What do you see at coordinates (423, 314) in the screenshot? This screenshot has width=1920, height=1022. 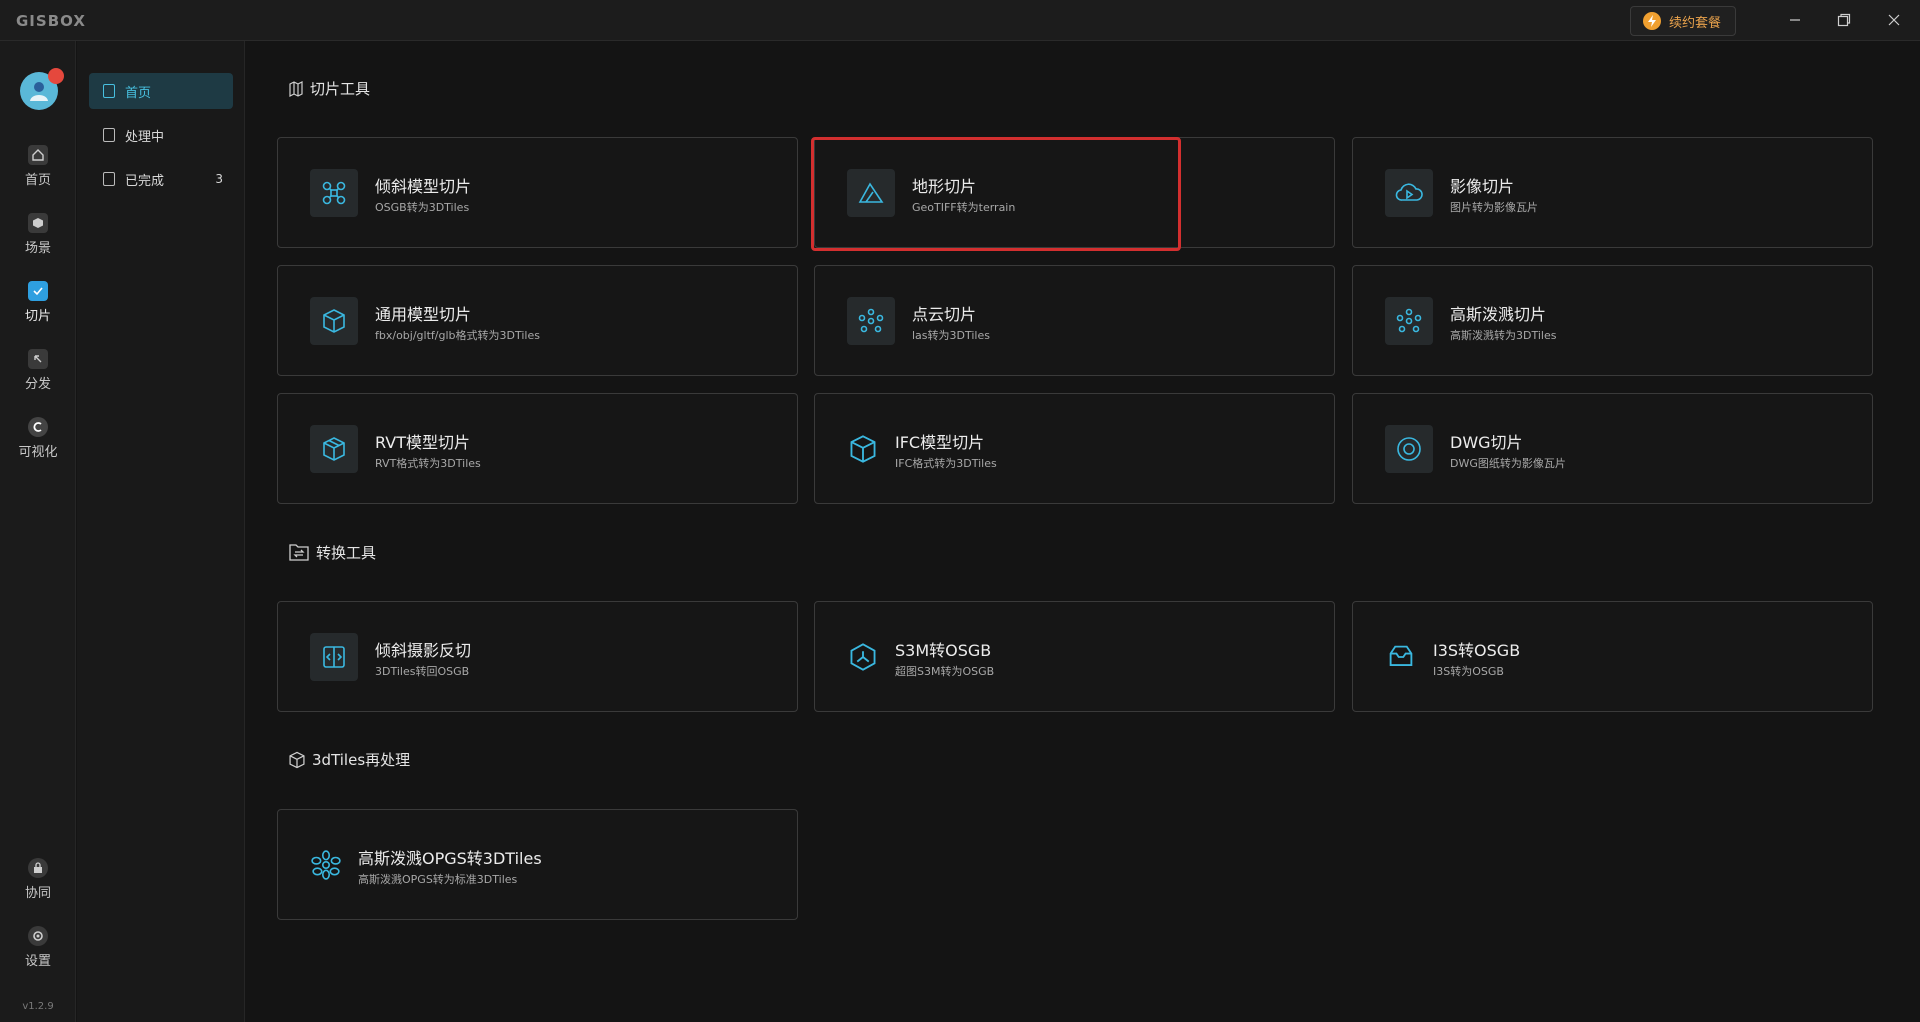 I see `card-title: 通用模型切片` at bounding box center [423, 314].